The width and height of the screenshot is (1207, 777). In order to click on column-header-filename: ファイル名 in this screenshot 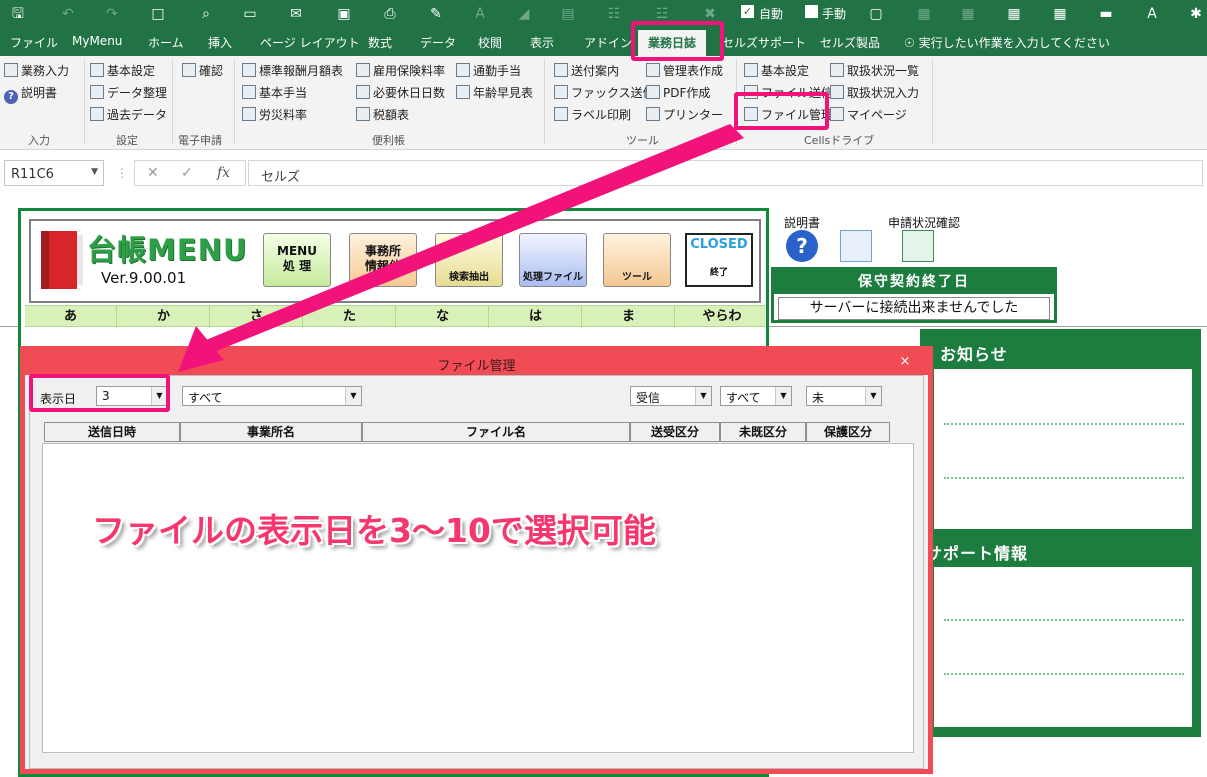, I will do `click(496, 432)`.